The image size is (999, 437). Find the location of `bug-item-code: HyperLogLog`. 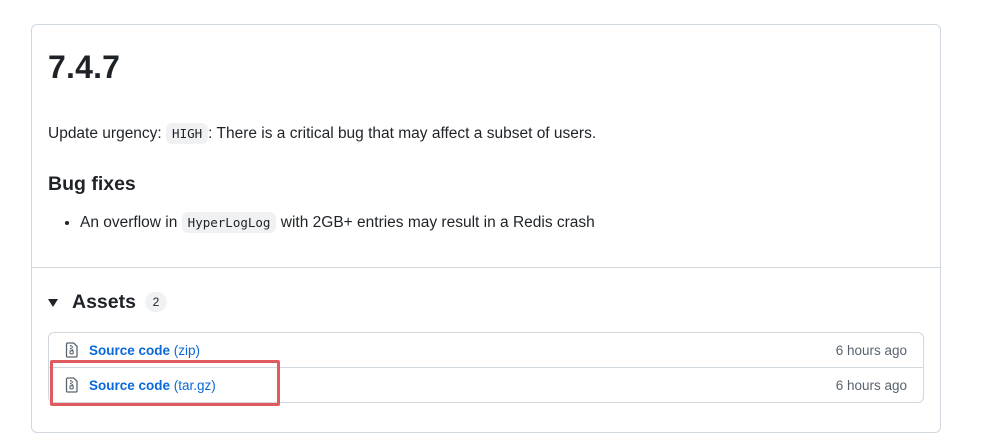

bug-item-code: HyperLogLog is located at coordinates (229, 222).